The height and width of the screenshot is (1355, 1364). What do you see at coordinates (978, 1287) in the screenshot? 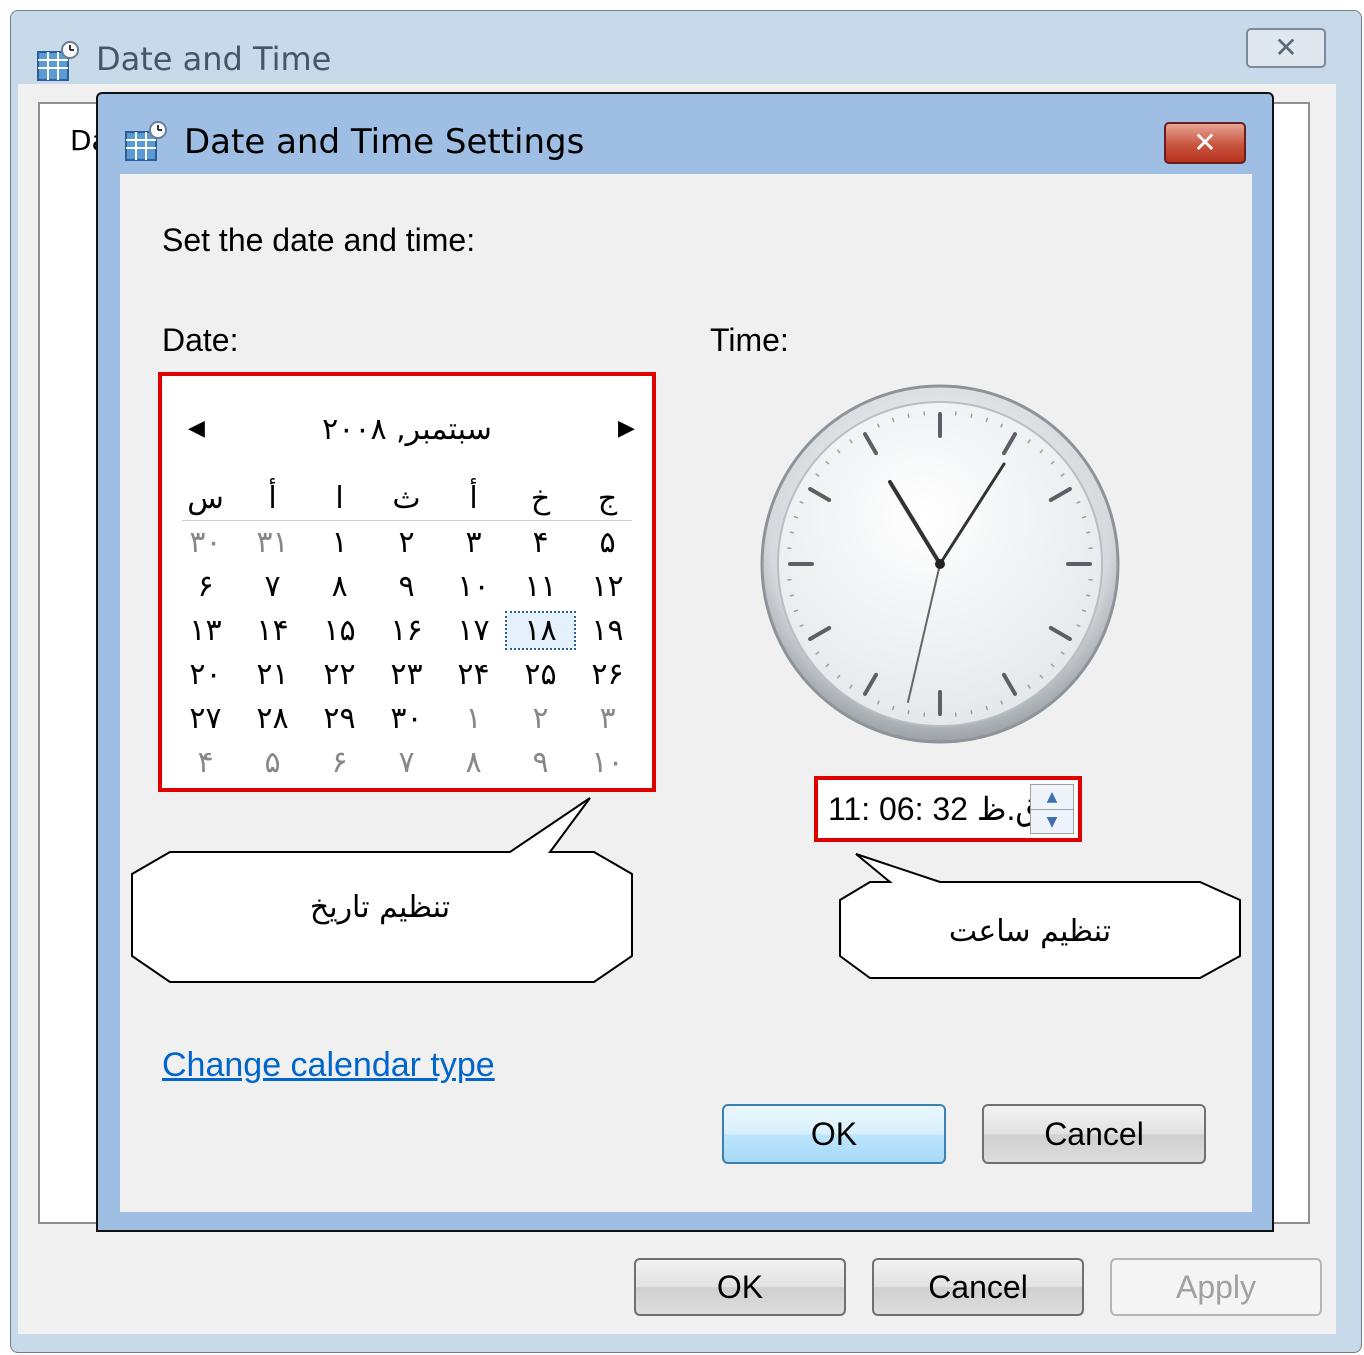
I see `cancel-button: Cancel` at bounding box center [978, 1287].